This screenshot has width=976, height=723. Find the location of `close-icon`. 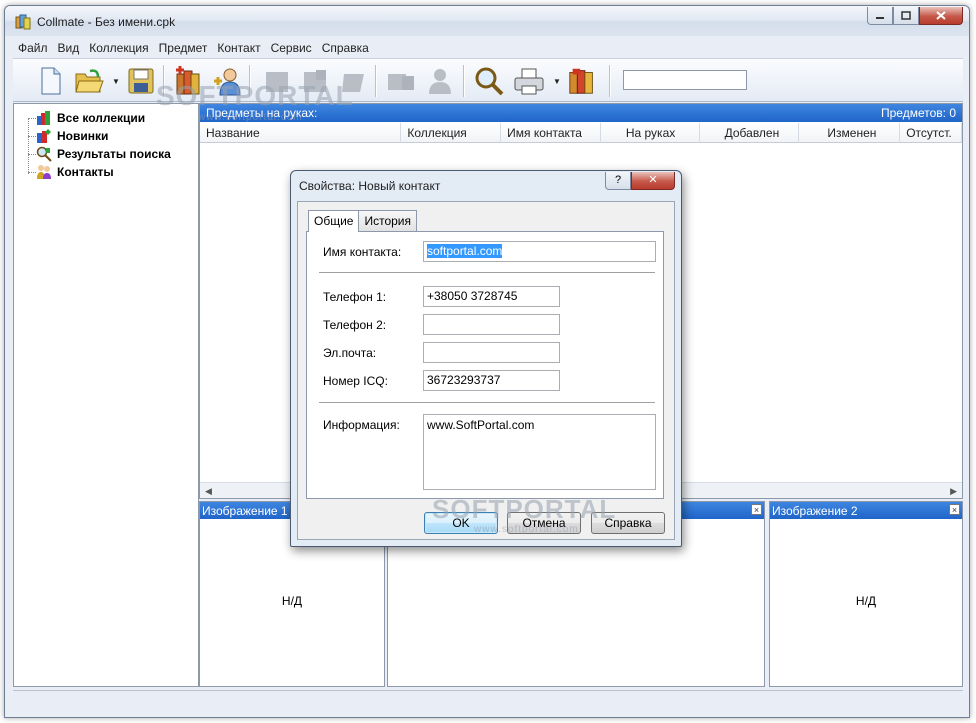

close-icon is located at coordinates (941, 15).